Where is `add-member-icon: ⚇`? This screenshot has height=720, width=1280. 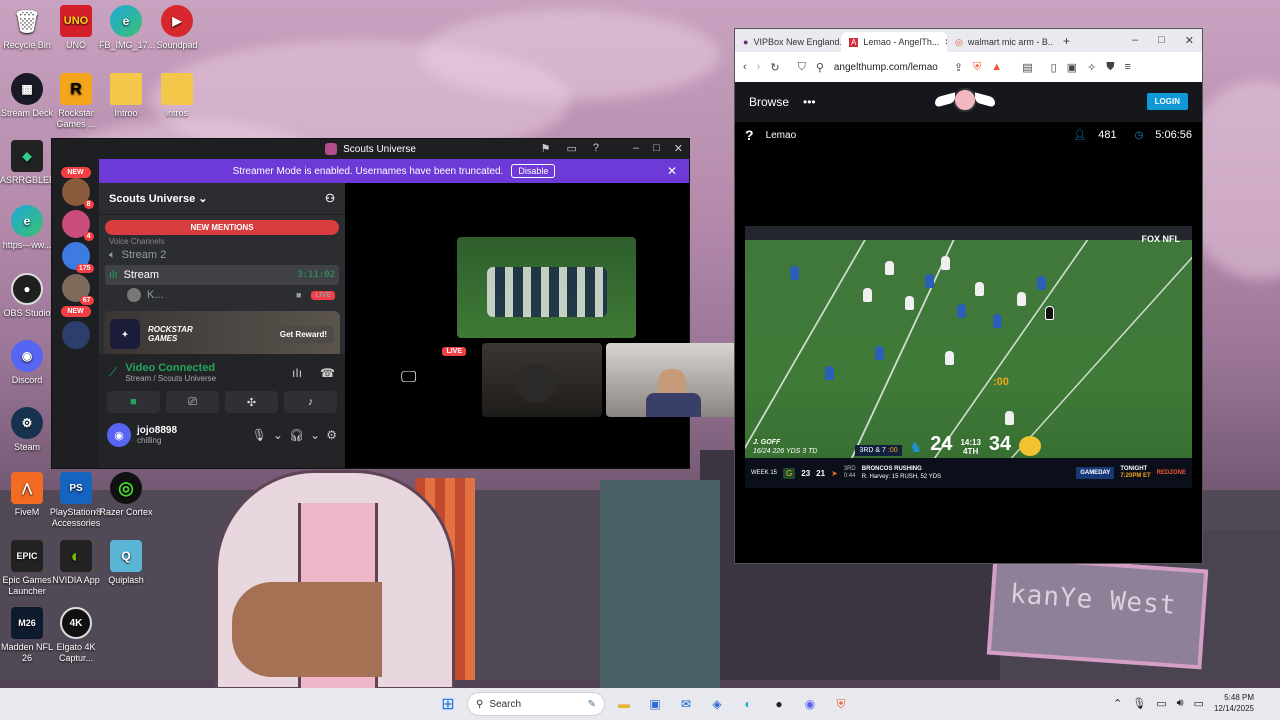
add-member-icon: ⚇ is located at coordinates (330, 198).